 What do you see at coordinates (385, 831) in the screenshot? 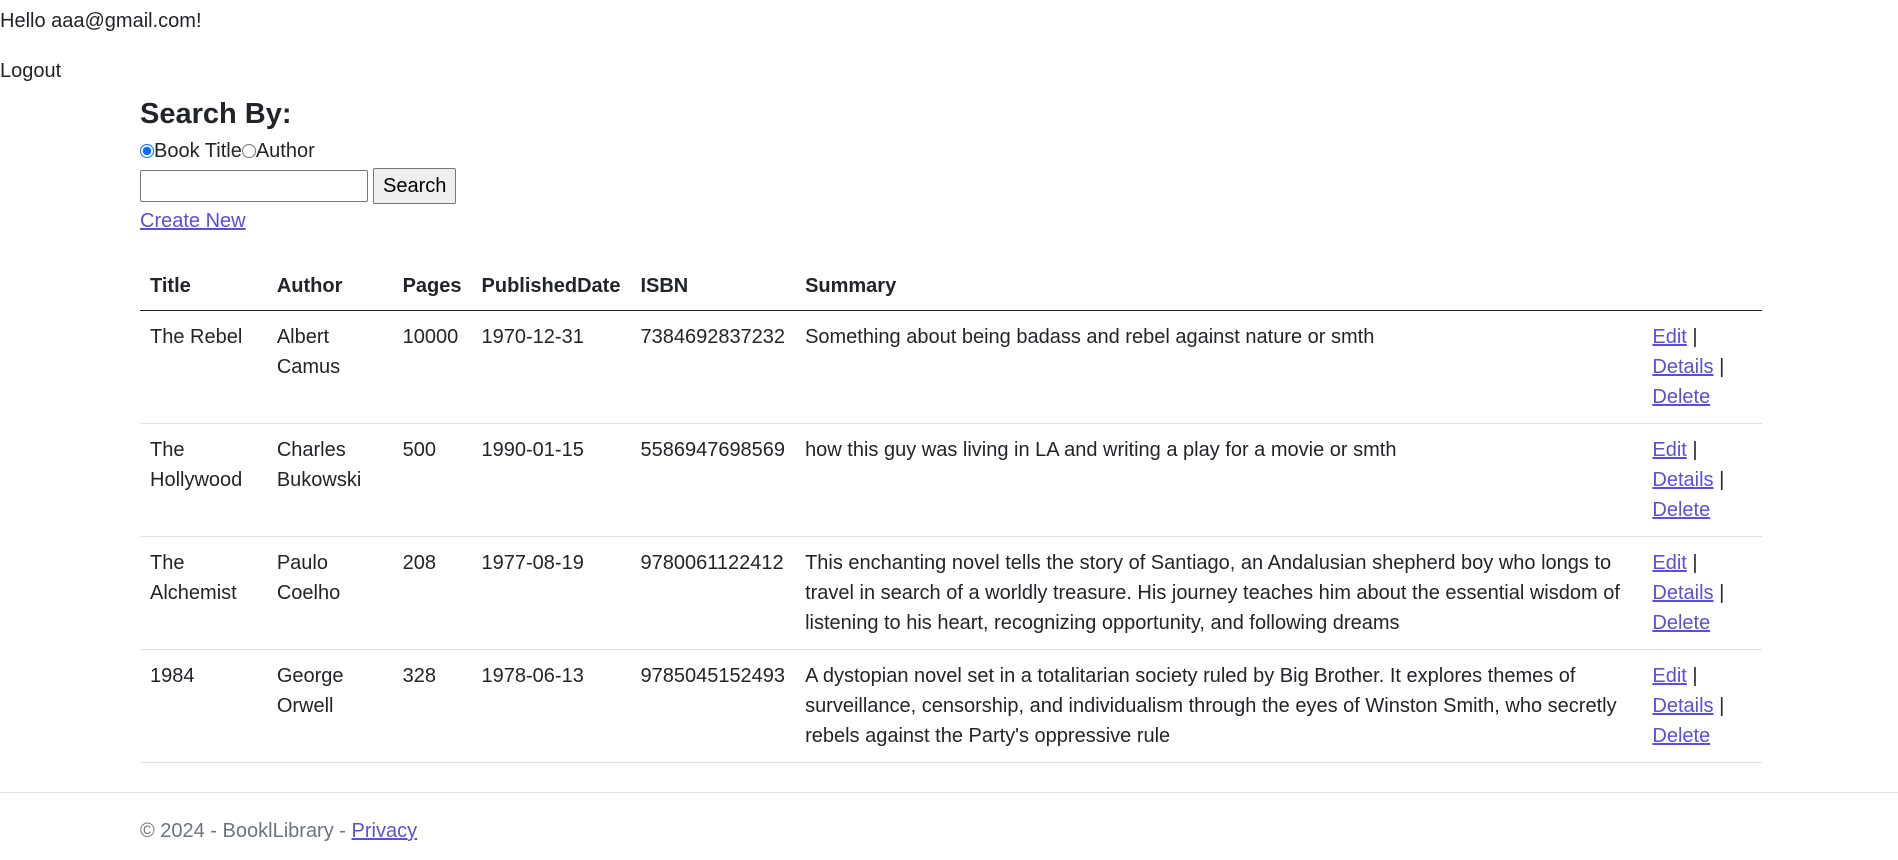
I see `privacy-link: Privacy` at bounding box center [385, 831].